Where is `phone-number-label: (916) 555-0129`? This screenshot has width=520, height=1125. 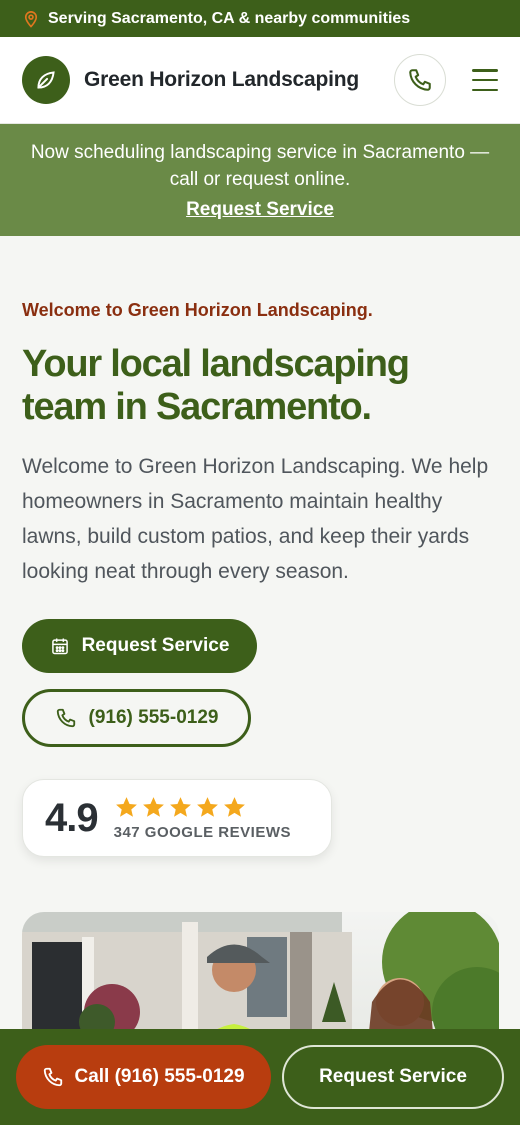 phone-number-label: (916) 555-0129 is located at coordinates (153, 717).